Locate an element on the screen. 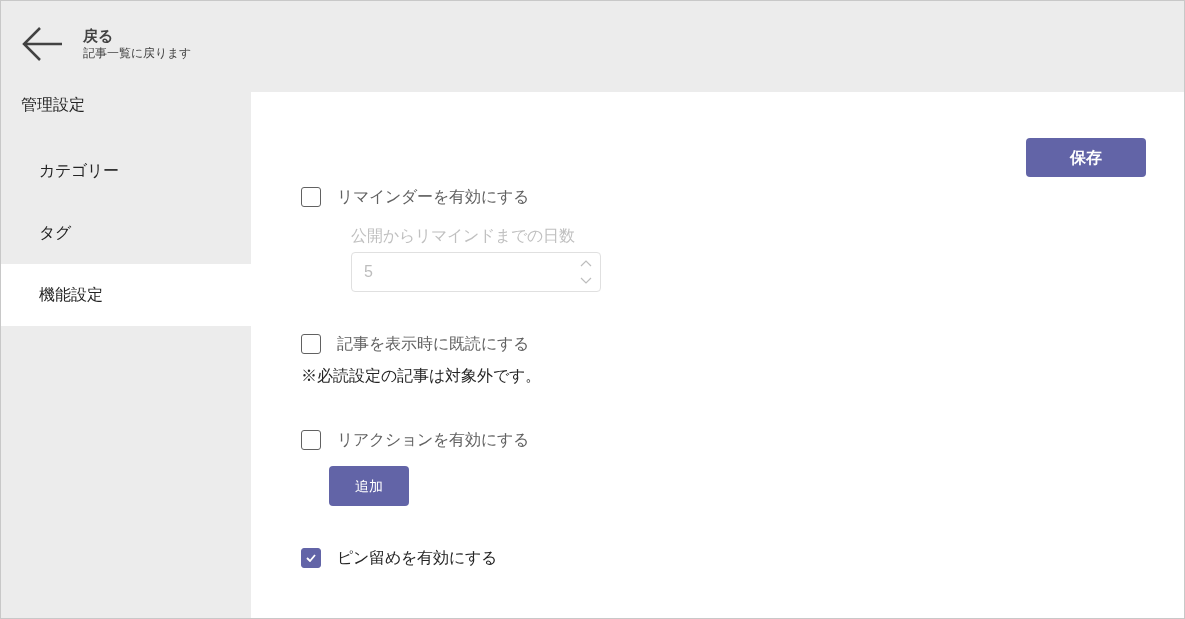 This screenshot has height=619, width=1185. back-arrow-icon is located at coordinates (42, 43).